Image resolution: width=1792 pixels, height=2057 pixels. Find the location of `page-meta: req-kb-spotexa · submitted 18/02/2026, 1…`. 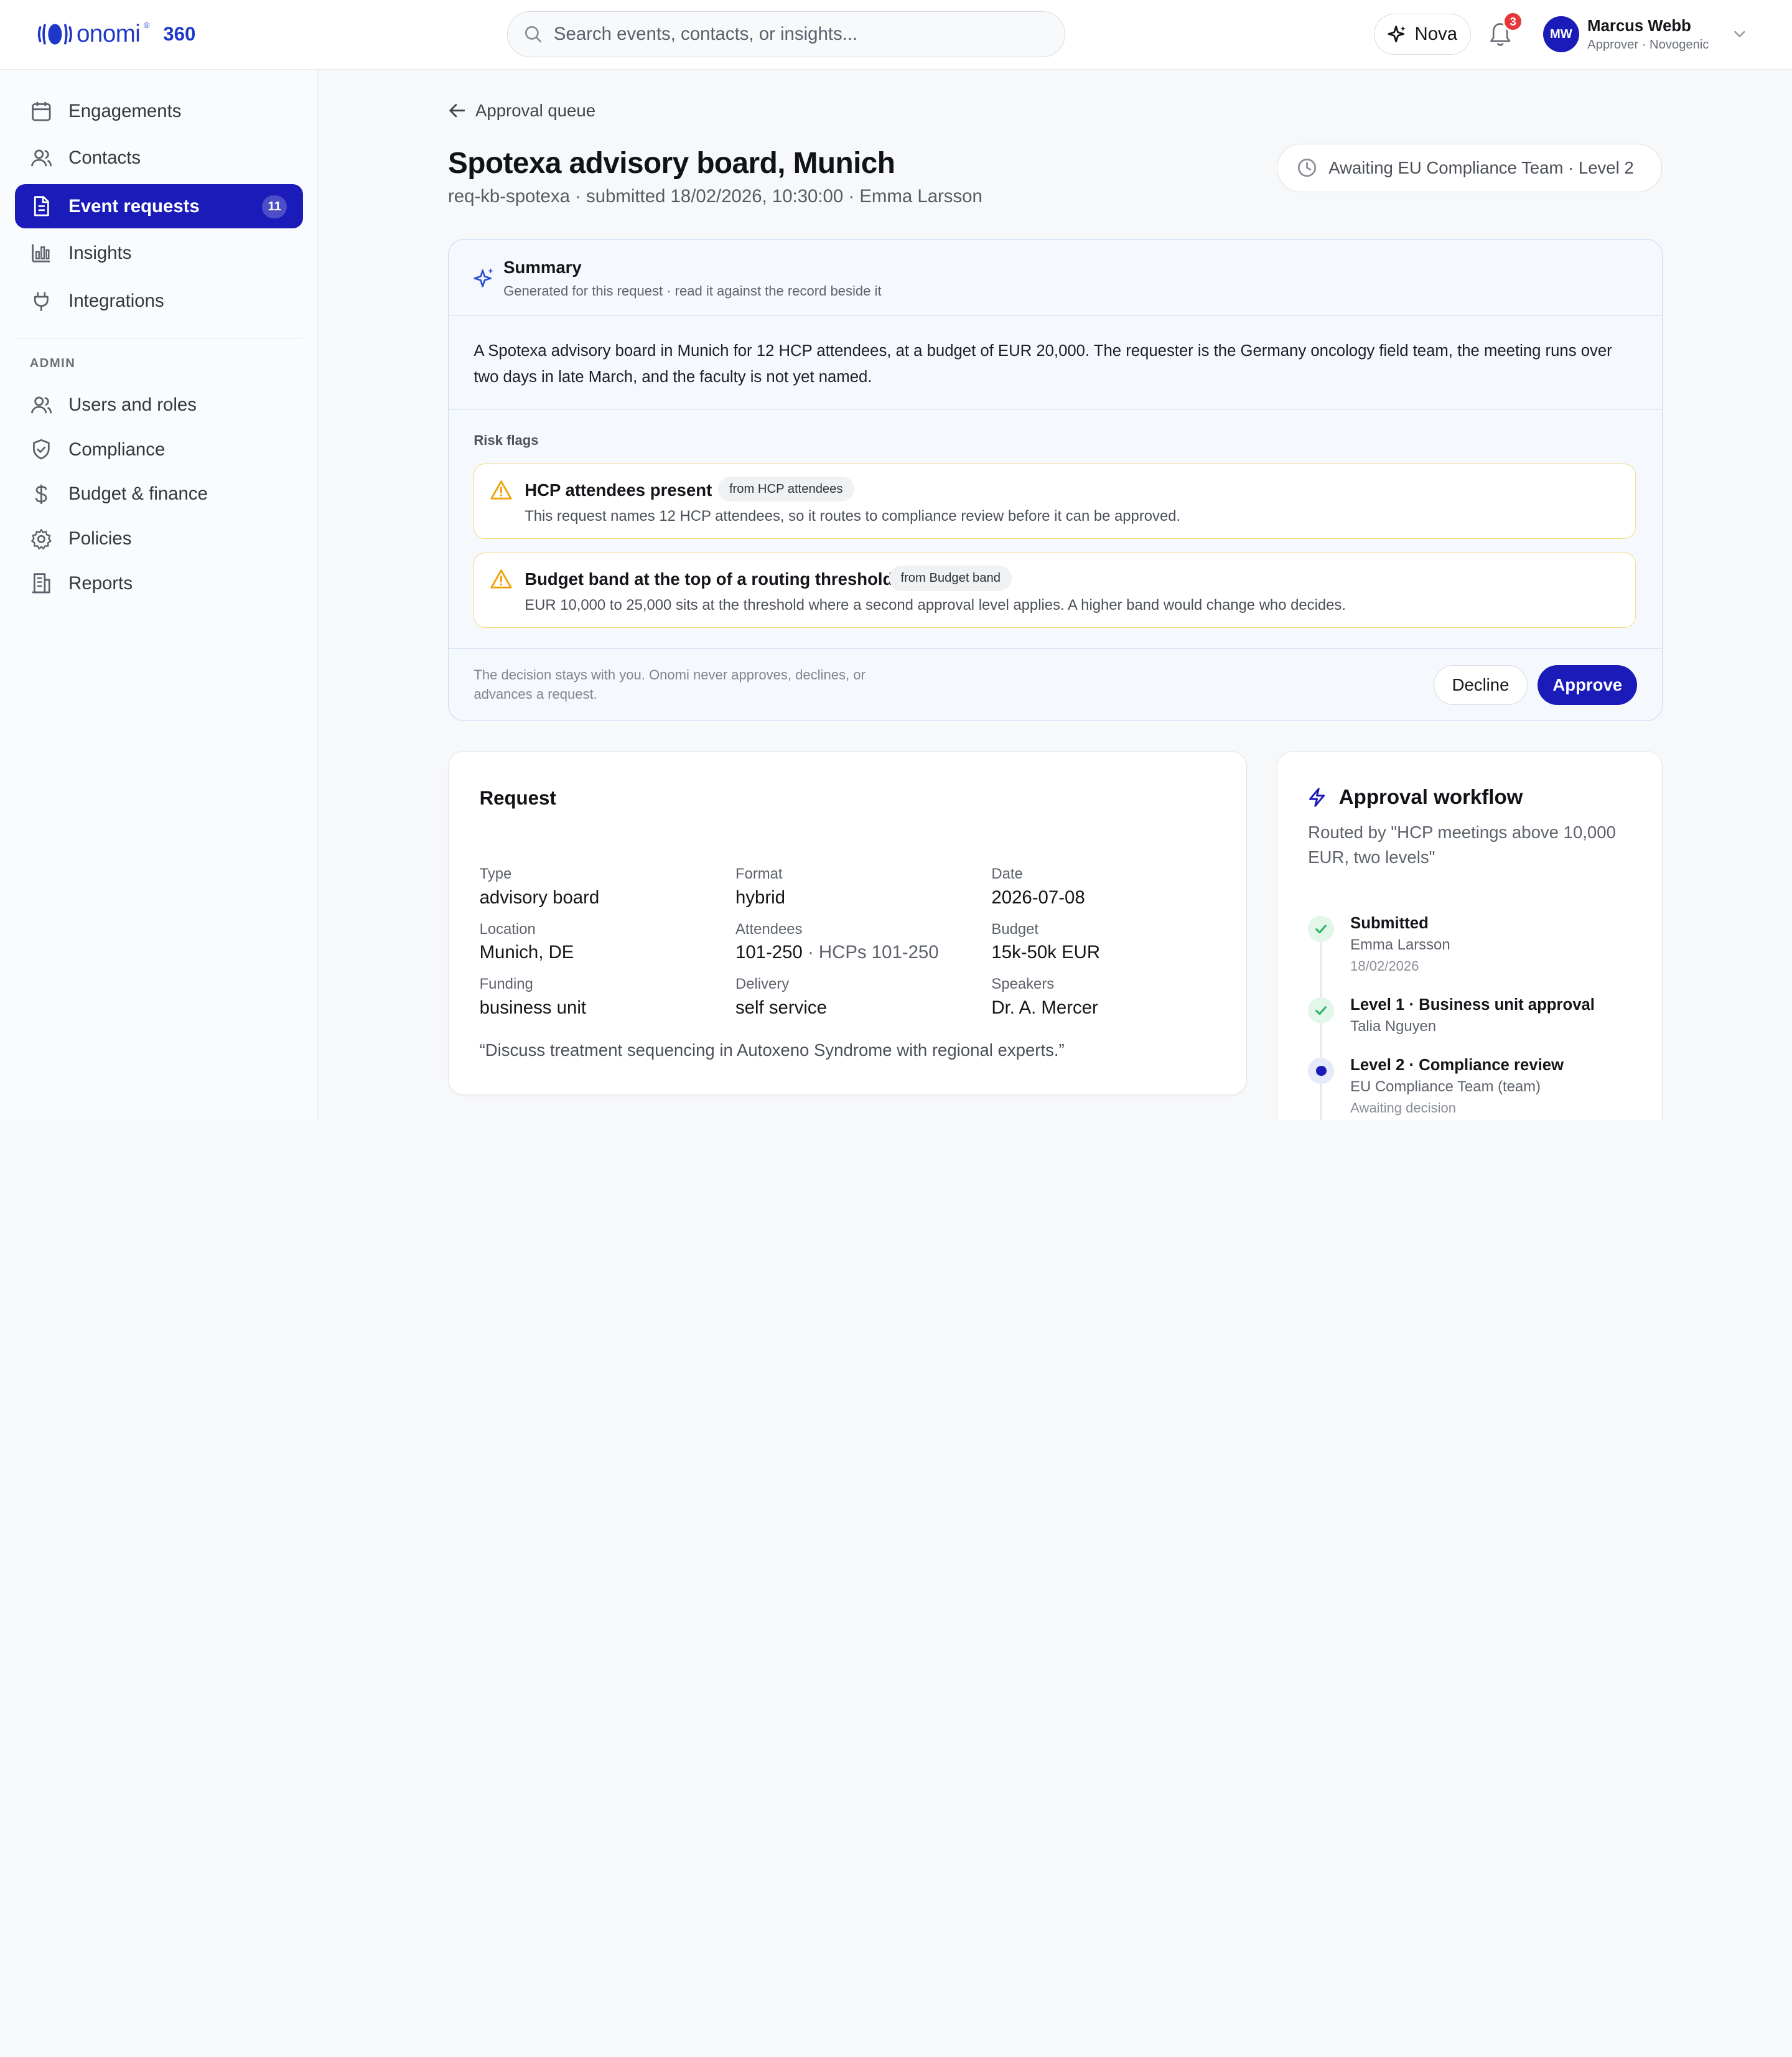

page-meta: req-kb-spotexa · submitted 18/02/2026, 1… is located at coordinates (715, 196).